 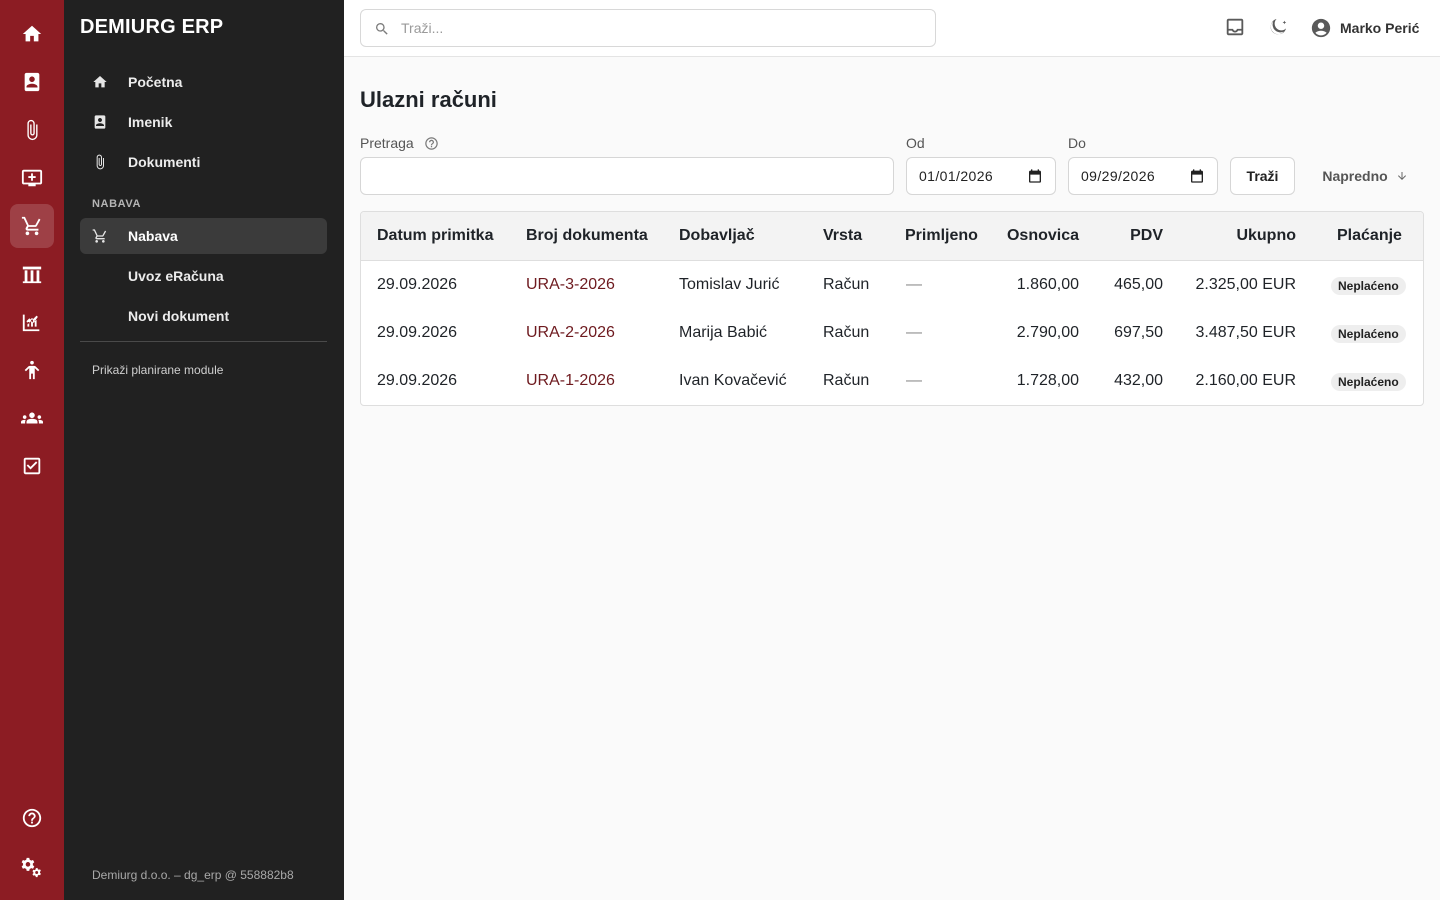 I want to click on sidebar-item-uvoz-eracuna: Uvoz eRačuna, so click(x=203, y=276).